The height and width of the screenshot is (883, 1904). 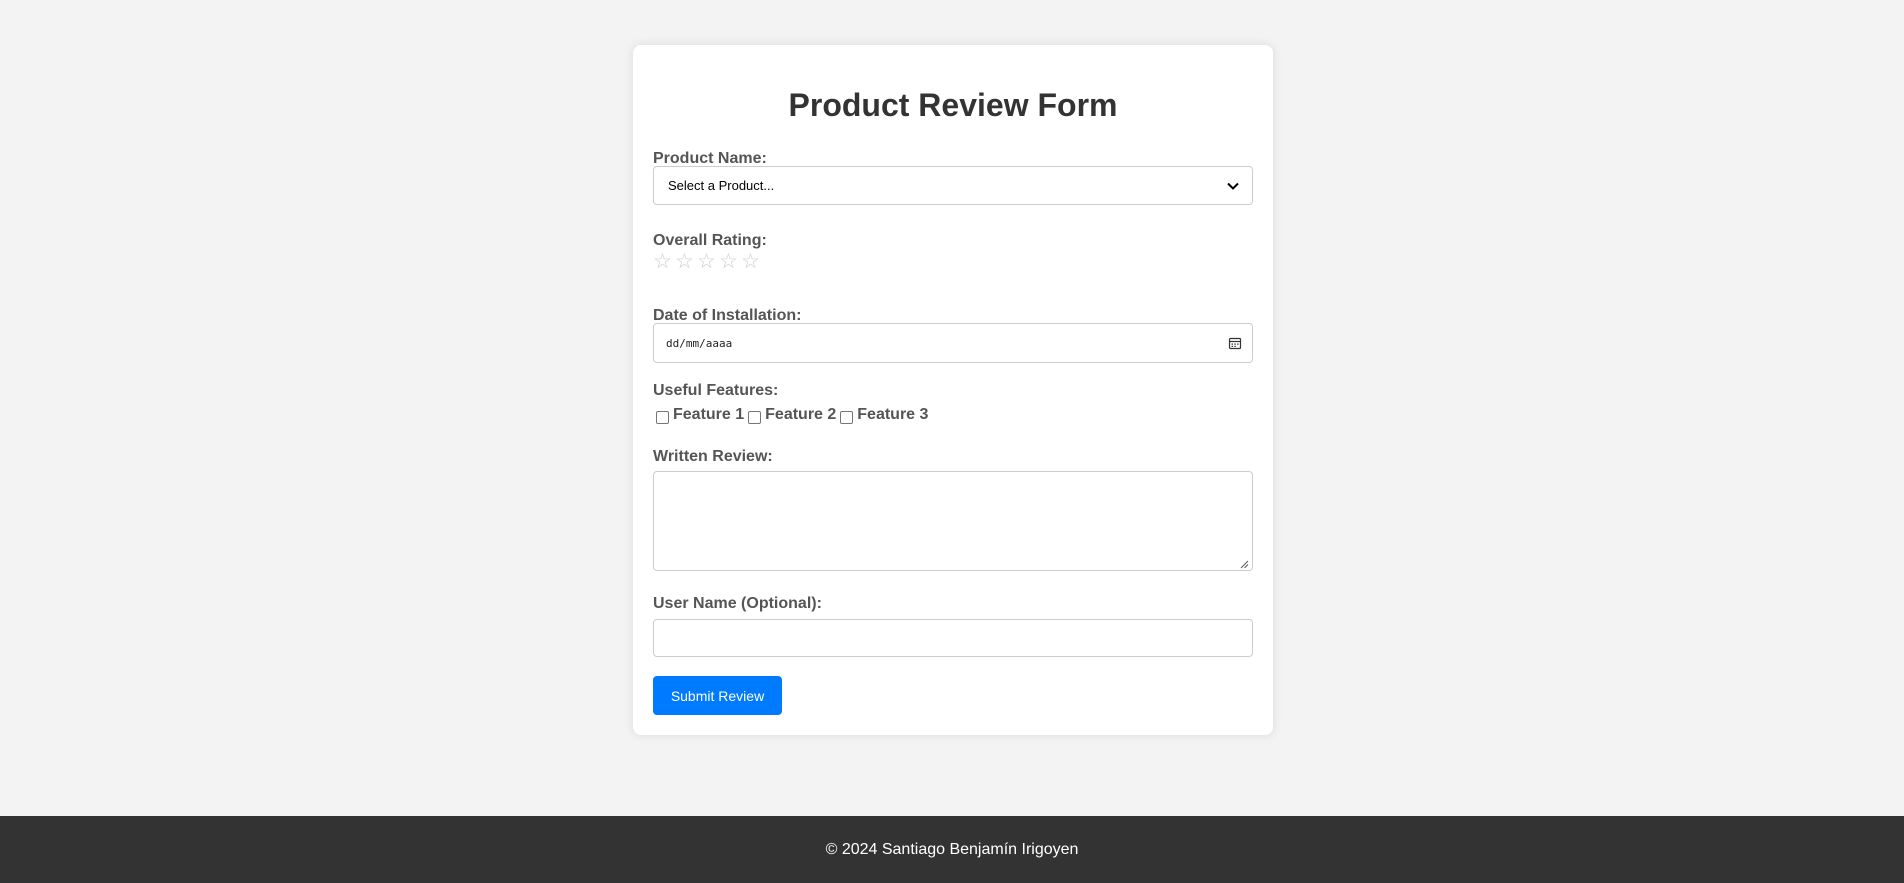 I want to click on submit-review-button: Submit Review, so click(x=717, y=695).